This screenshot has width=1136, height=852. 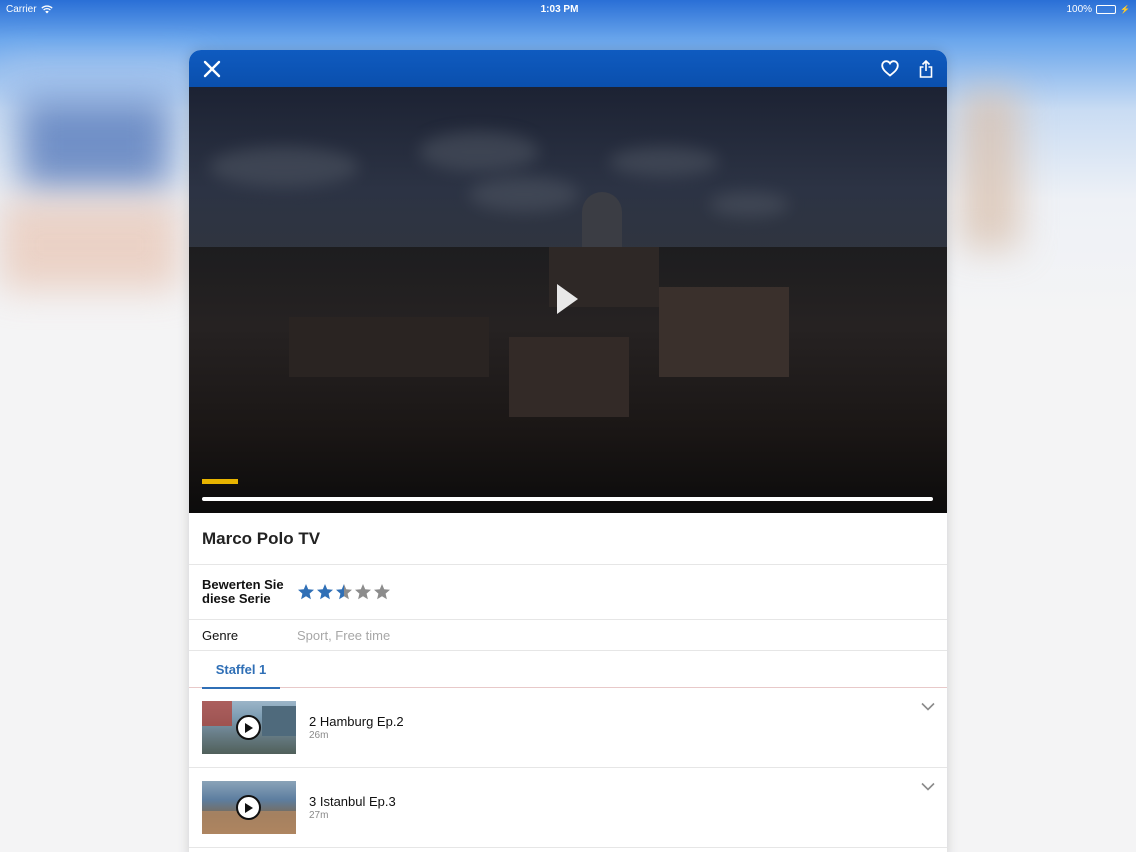 What do you see at coordinates (602, 222) in the screenshot?
I see `video-frame-dome` at bounding box center [602, 222].